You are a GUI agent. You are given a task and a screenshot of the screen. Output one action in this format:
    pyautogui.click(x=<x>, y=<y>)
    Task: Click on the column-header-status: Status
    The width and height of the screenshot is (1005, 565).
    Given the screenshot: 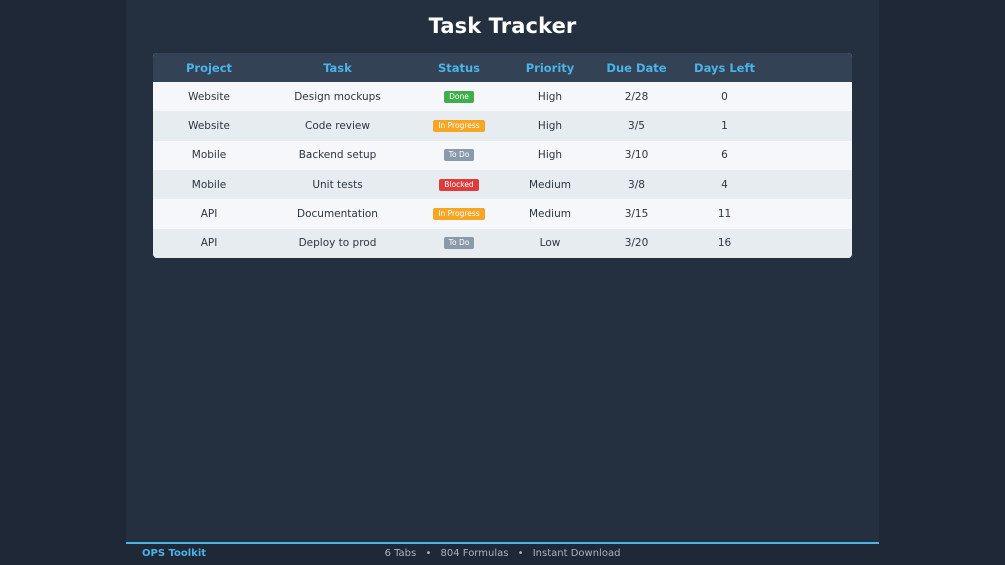 What is the action you would take?
    pyautogui.click(x=459, y=67)
    